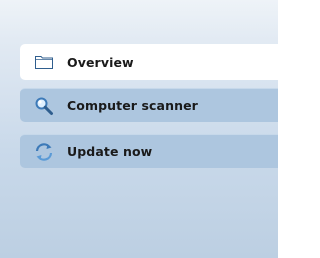 This screenshot has width=320, height=258. Describe the element at coordinates (44, 151) in the screenshot. I see `update-icon` at that location.